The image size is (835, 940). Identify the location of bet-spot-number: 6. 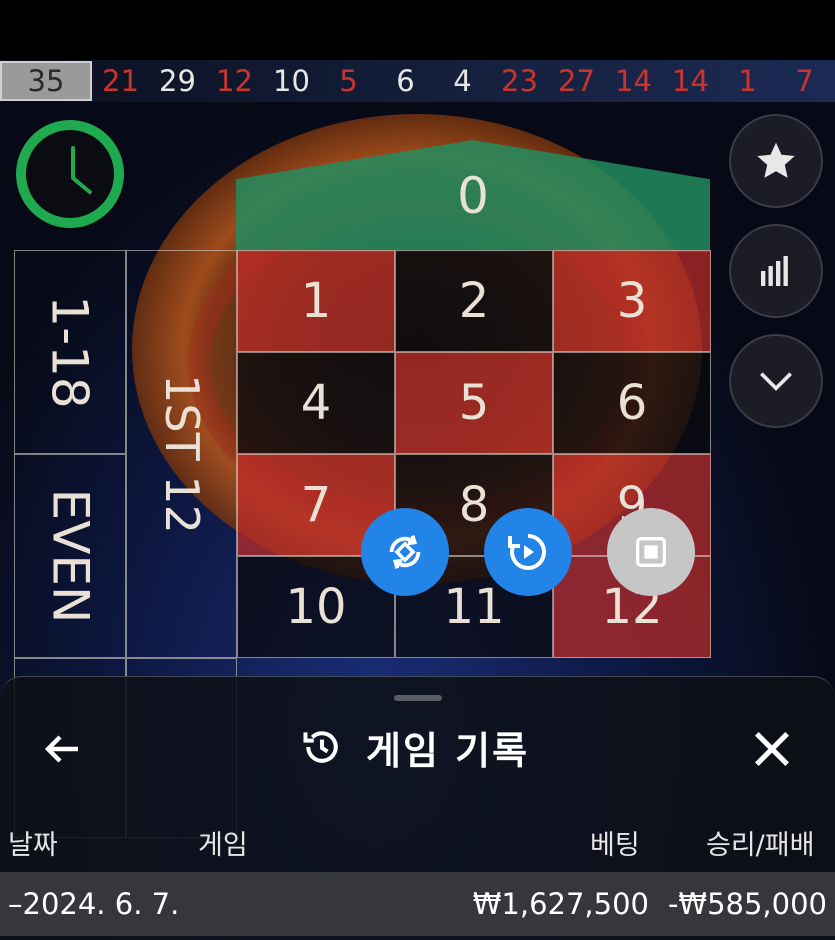
(632, 403).